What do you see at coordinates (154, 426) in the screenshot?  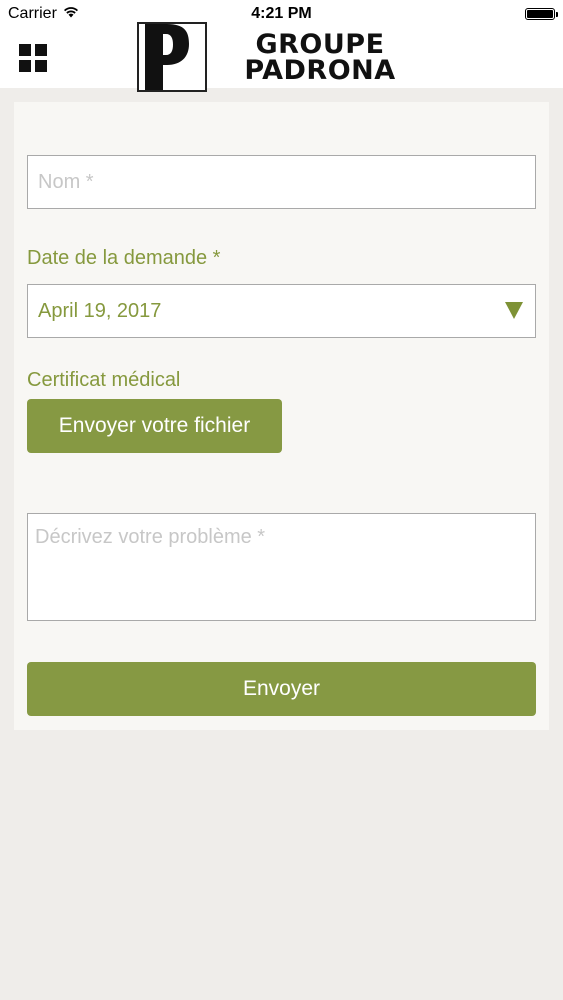 I see `upload-file-button: Envoyer votre fichier` at bounding box center [154, 426].